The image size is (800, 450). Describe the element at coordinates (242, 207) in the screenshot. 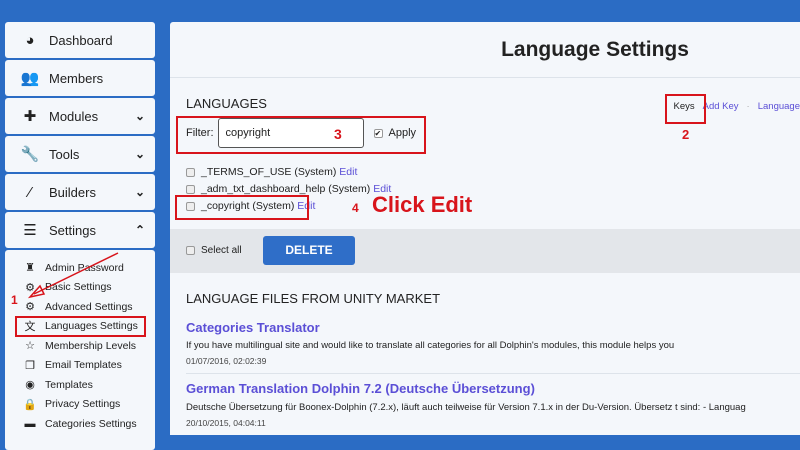

I see `annotation-box-edit` at that location.